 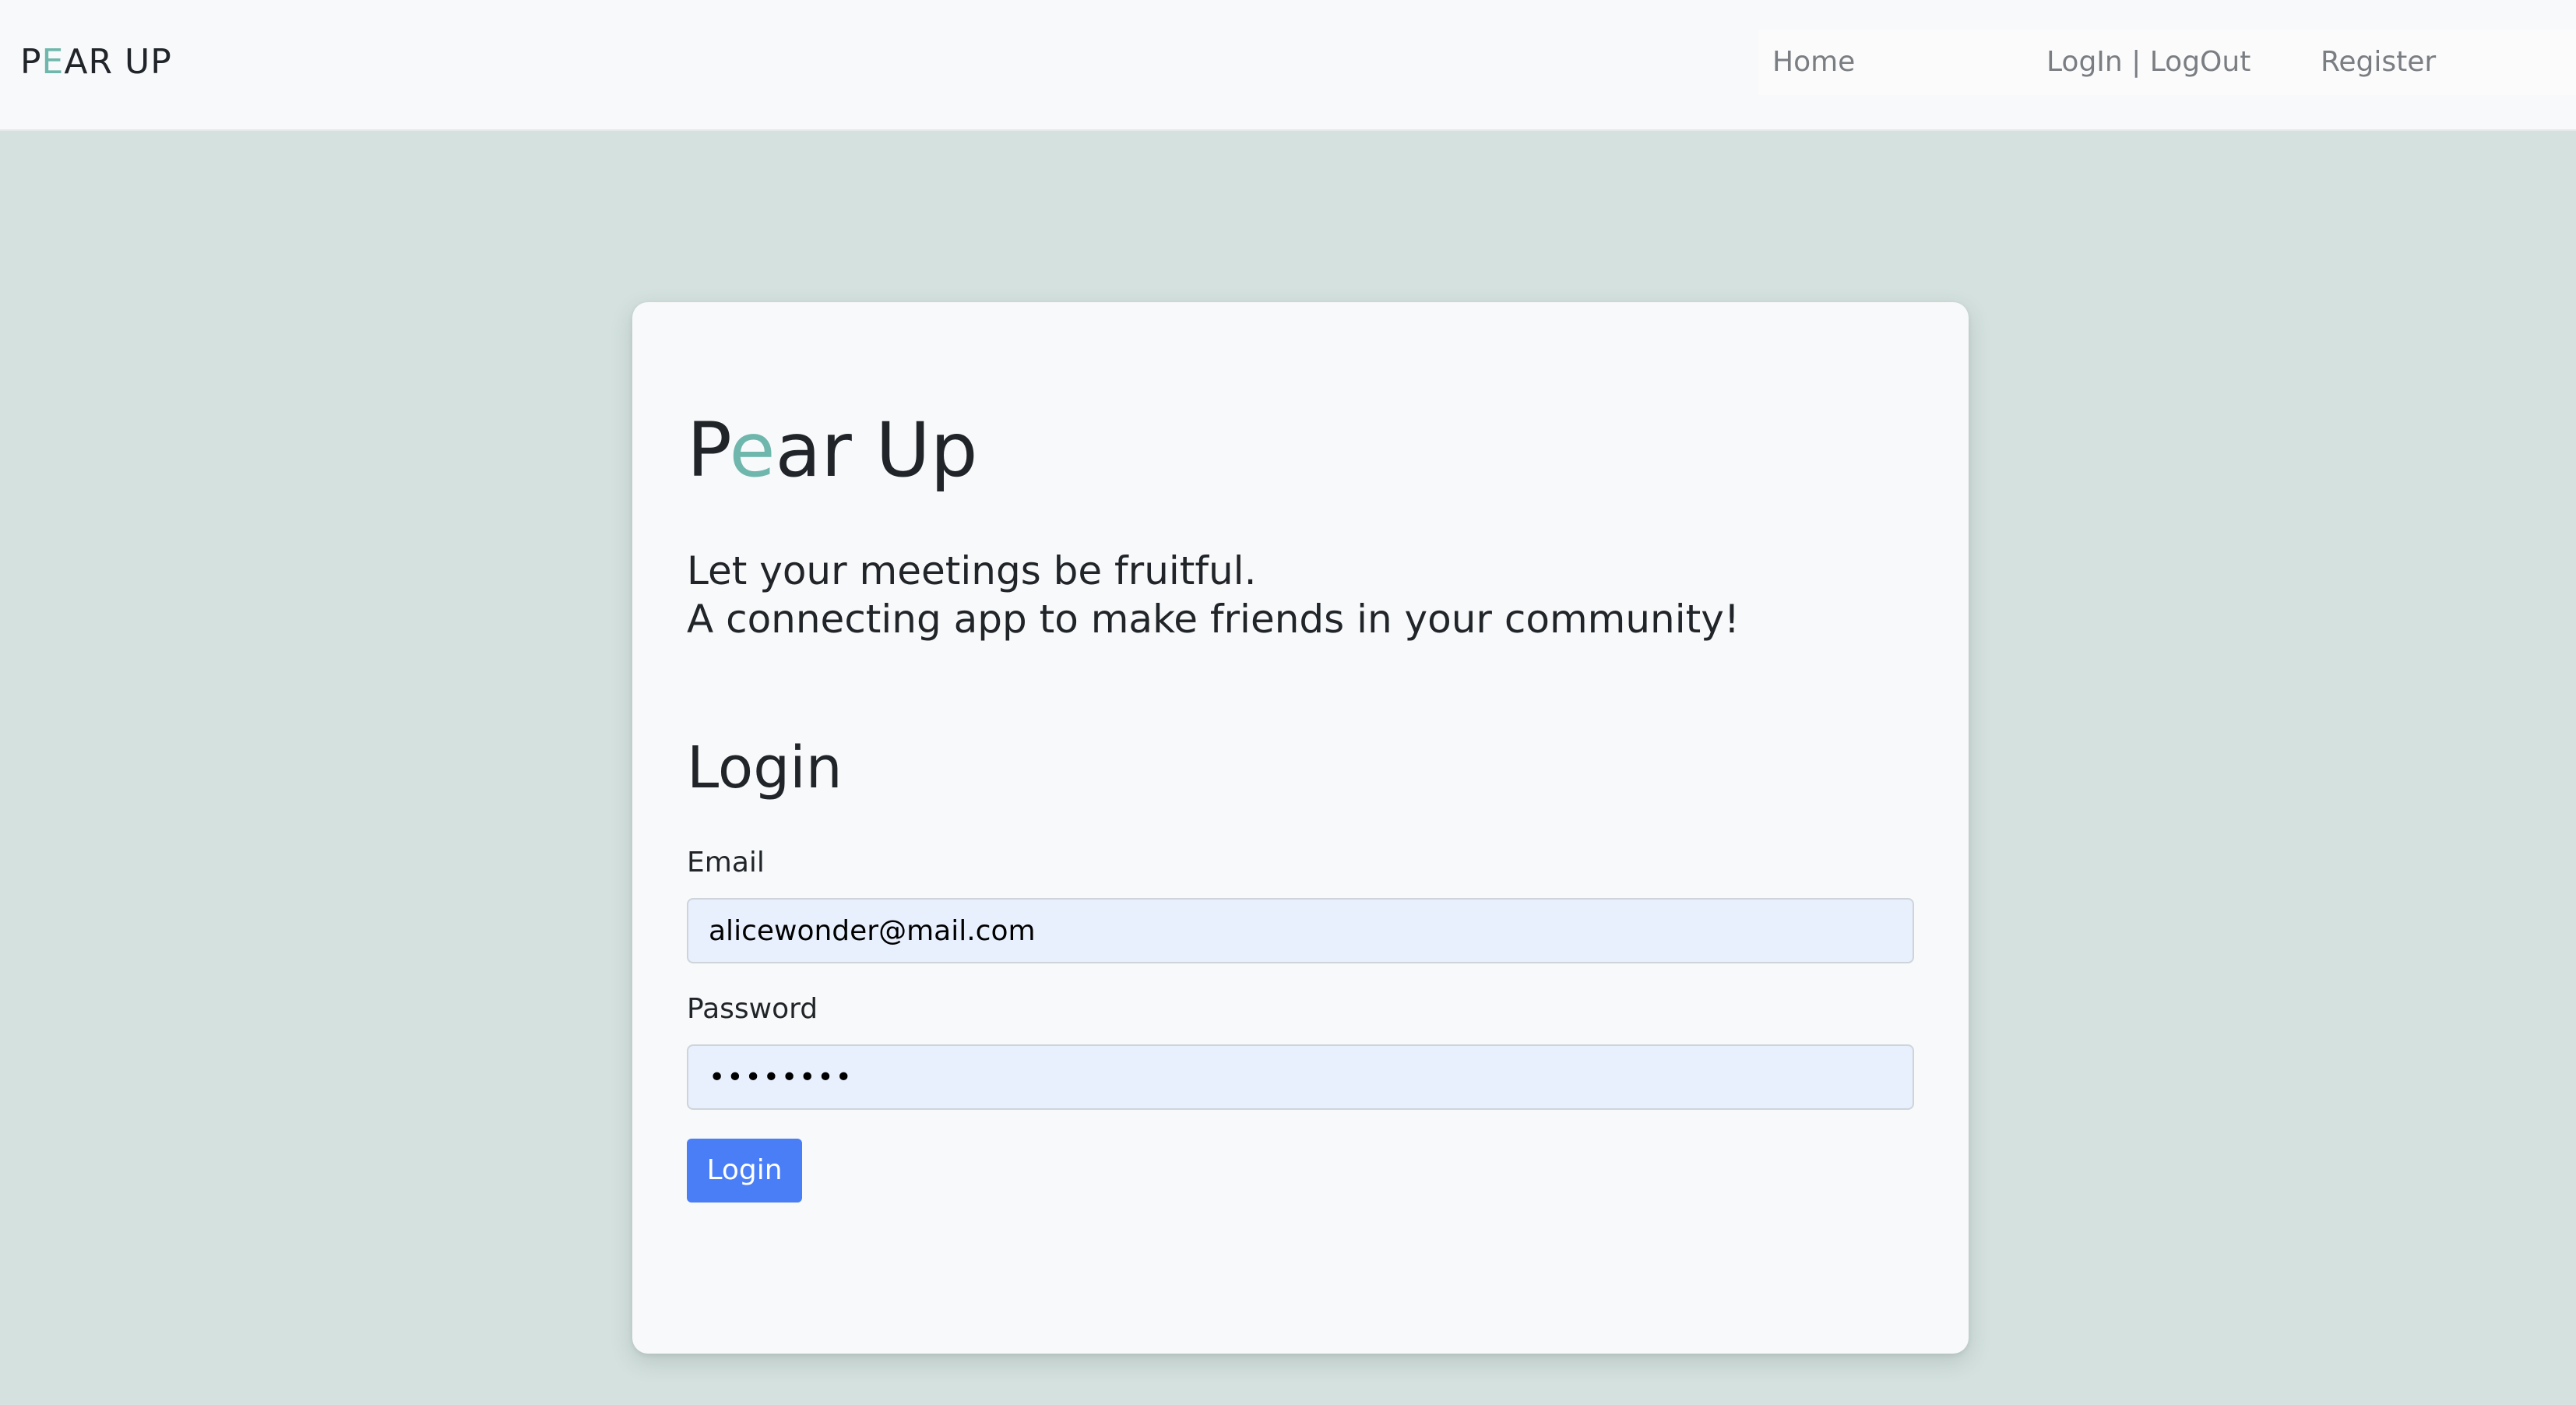 I want to click on nav-link-login-logout: LogIn | LogOut, so click(x=2148, y=62).